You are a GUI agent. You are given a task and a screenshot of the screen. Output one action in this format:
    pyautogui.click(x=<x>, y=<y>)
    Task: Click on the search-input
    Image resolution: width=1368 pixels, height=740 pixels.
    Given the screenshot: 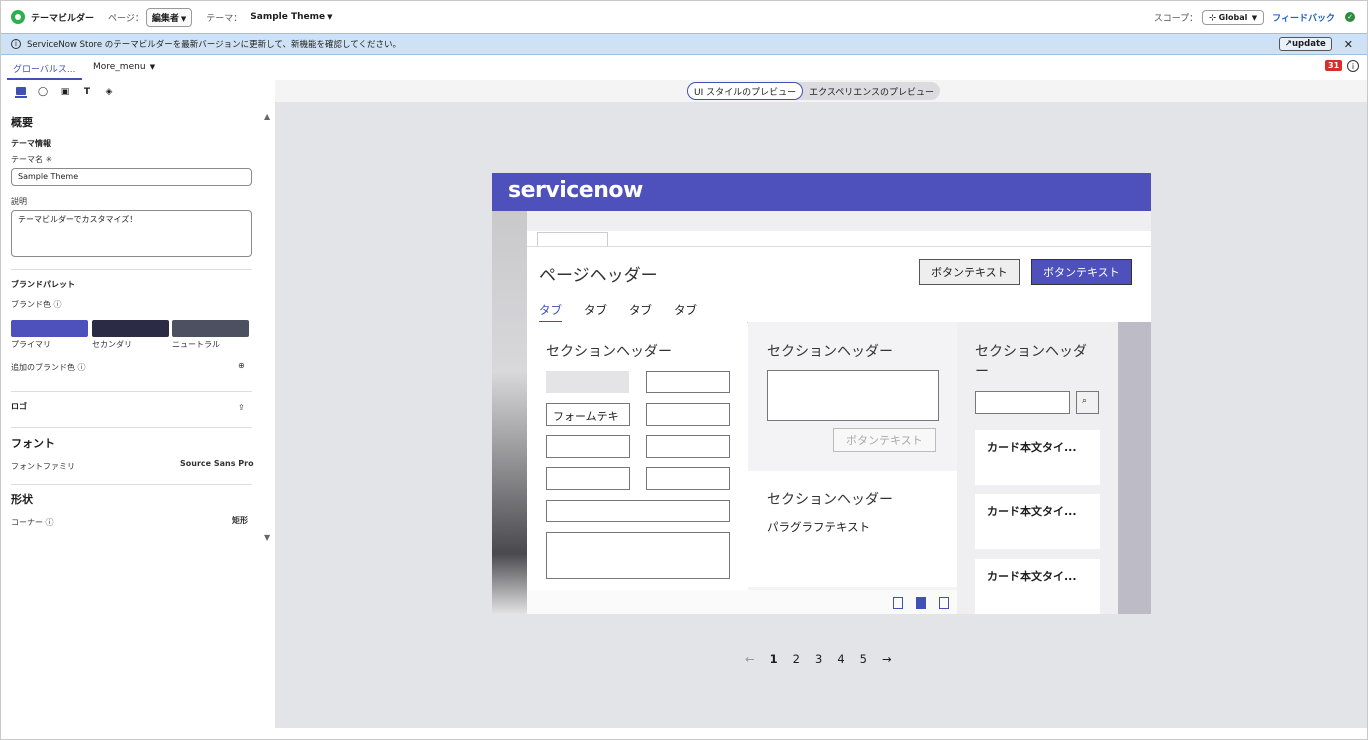 What is the action you would take?
    pyautogui.click(x=1022, y=402)
    